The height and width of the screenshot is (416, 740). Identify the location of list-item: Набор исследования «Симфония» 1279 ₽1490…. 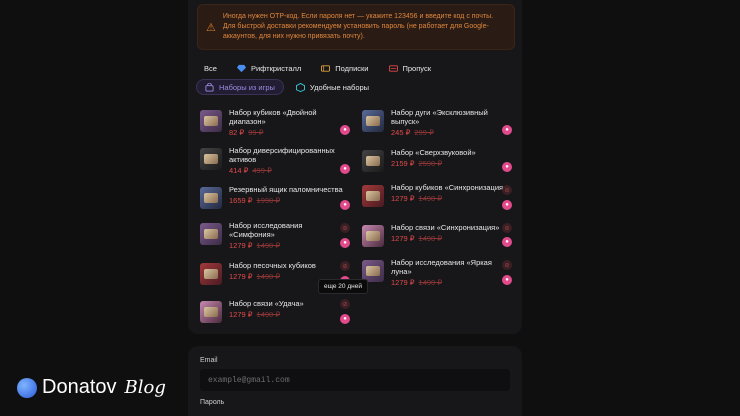
(275, 237).